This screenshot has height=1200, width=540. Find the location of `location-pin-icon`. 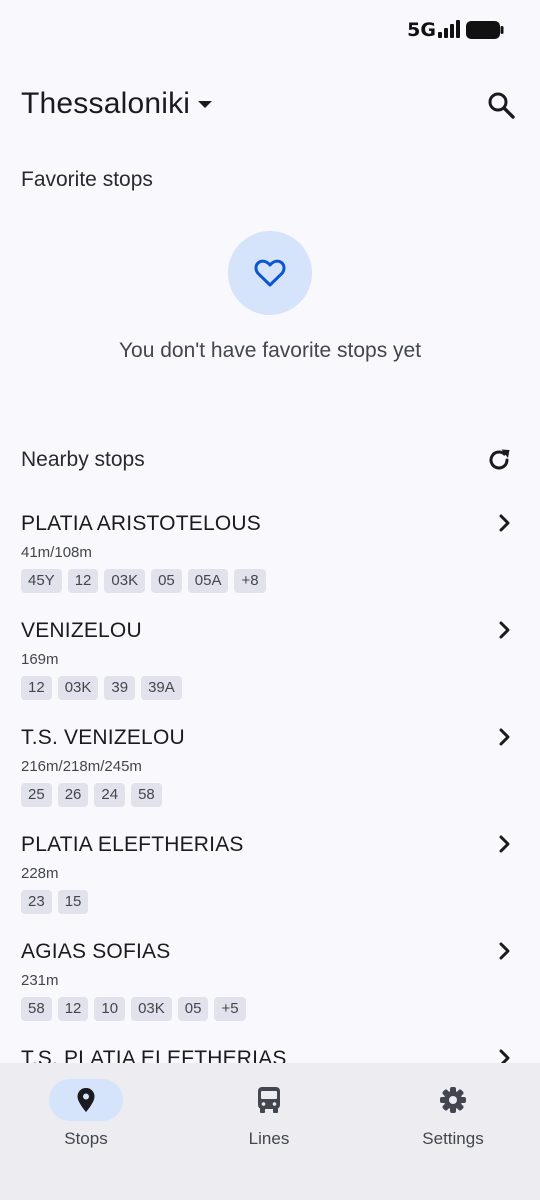

location-pin-icon is located at coordinates (86, 1100).